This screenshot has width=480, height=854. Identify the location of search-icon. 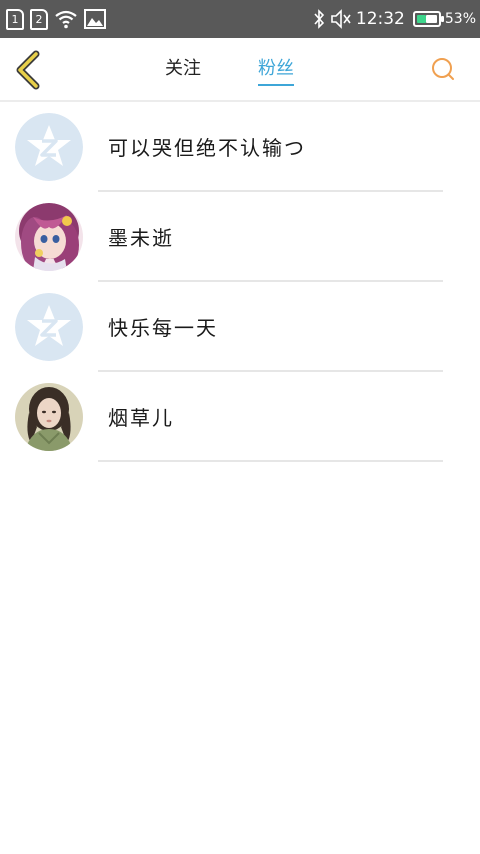
(443, 69).